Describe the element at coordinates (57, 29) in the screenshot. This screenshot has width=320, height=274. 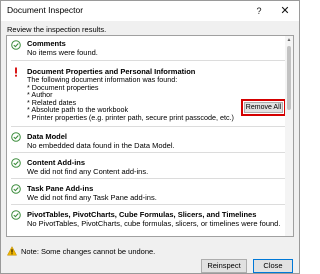
I see `instruction-text: Review the inspection results.` at that location.